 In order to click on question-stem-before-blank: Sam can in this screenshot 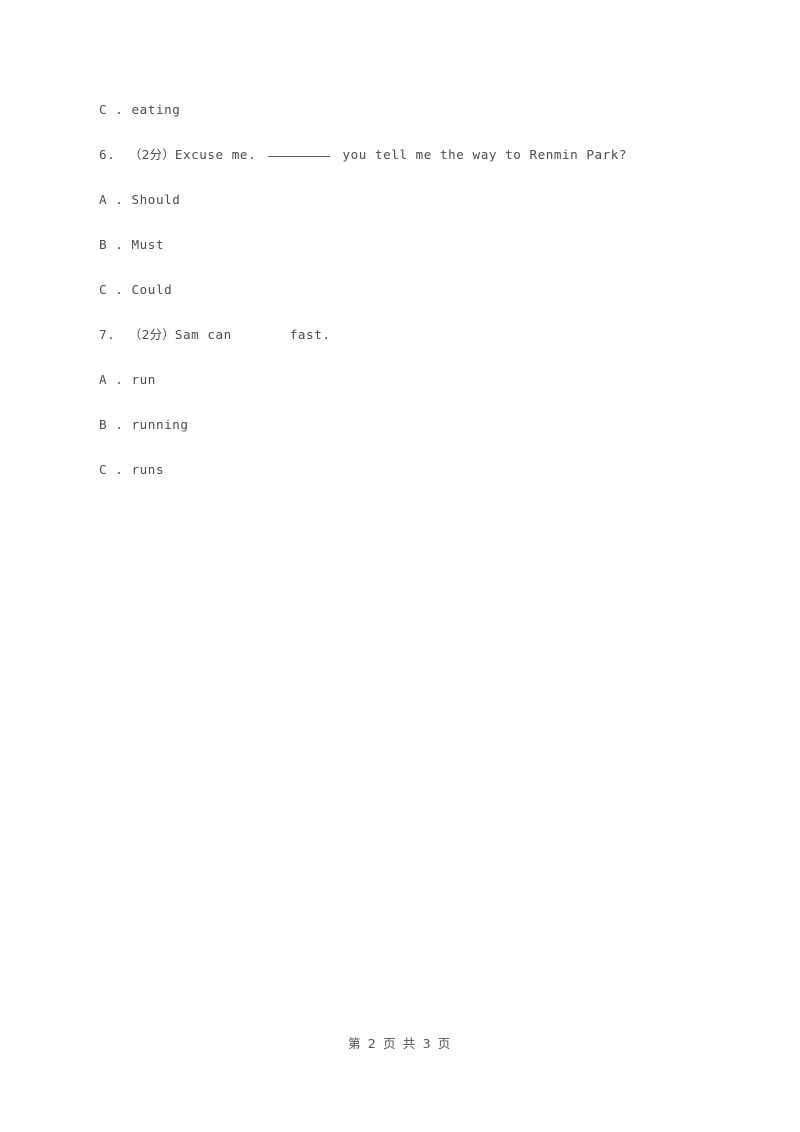, I will do `click(203, 334)`.